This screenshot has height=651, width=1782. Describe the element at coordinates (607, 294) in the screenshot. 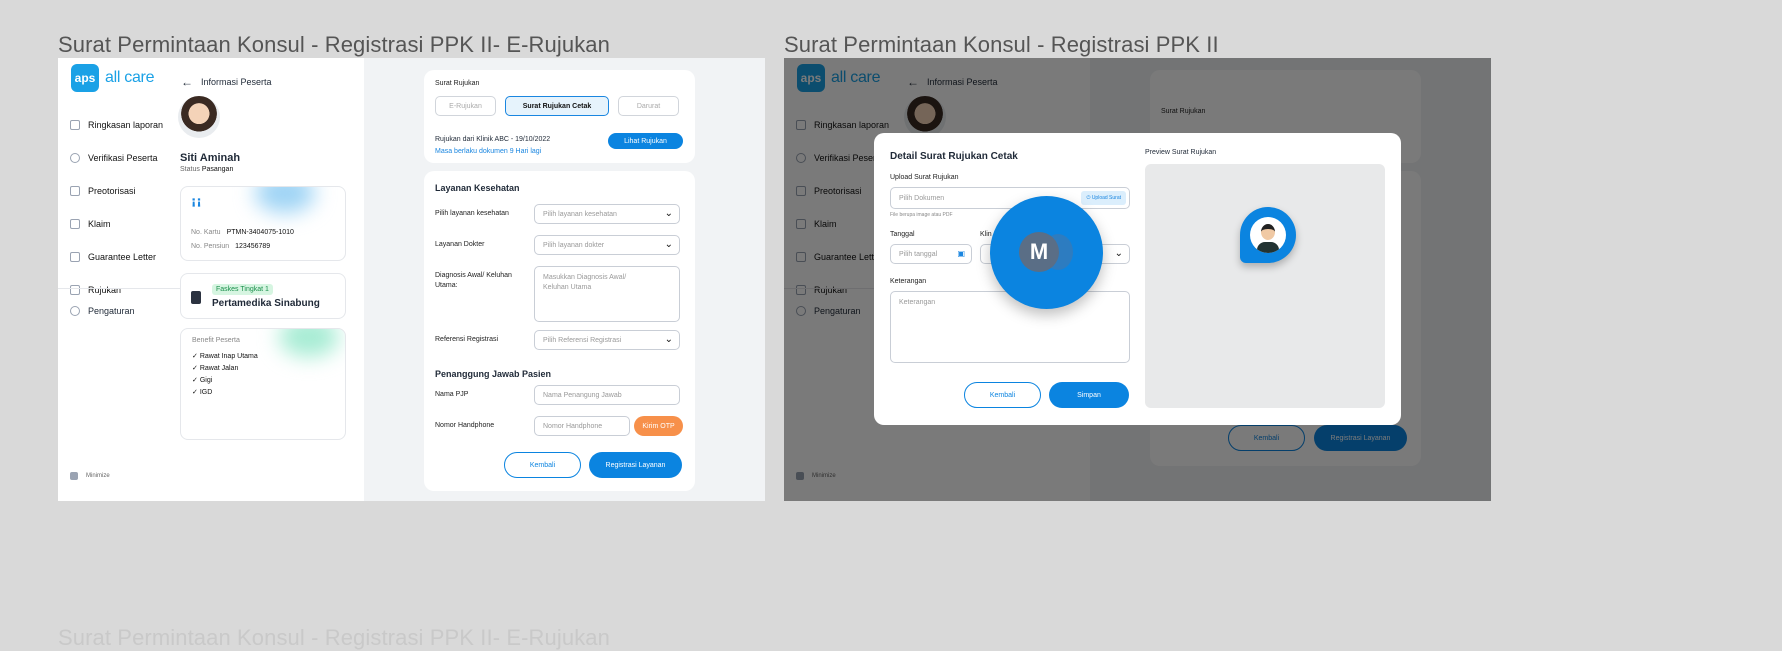

I see `diagnosis-textarea: Masukkan Diagnosis Awal/ Keluhan Utama` at that location.